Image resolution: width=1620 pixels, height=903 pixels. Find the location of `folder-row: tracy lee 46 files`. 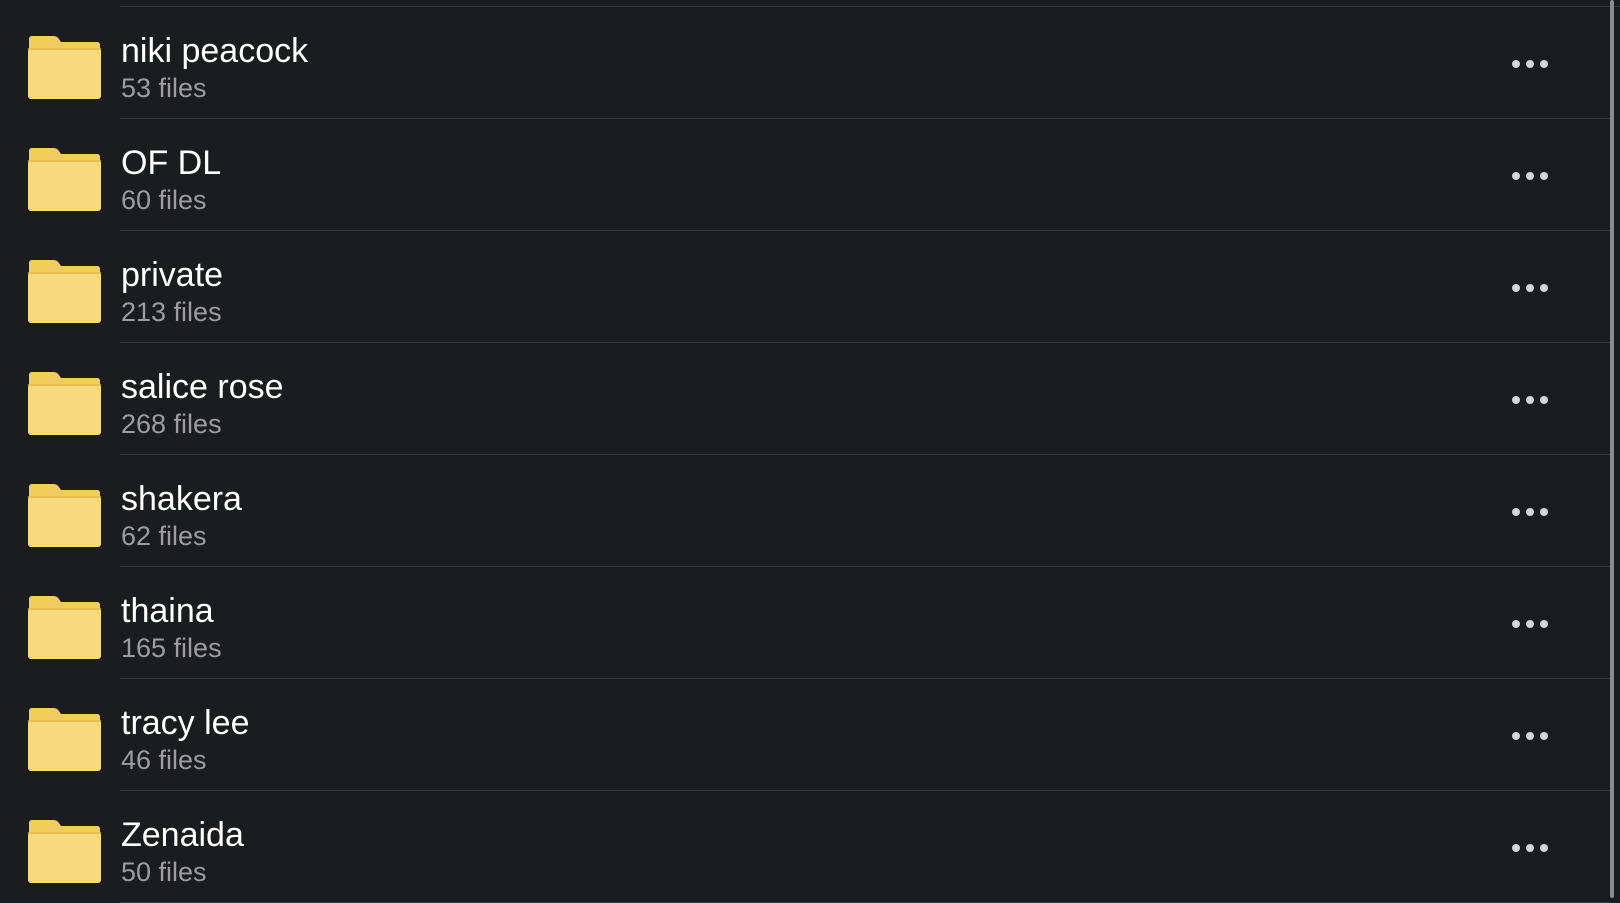

folder-row: tracy lee 46 files is located at coordinates (805, 735).